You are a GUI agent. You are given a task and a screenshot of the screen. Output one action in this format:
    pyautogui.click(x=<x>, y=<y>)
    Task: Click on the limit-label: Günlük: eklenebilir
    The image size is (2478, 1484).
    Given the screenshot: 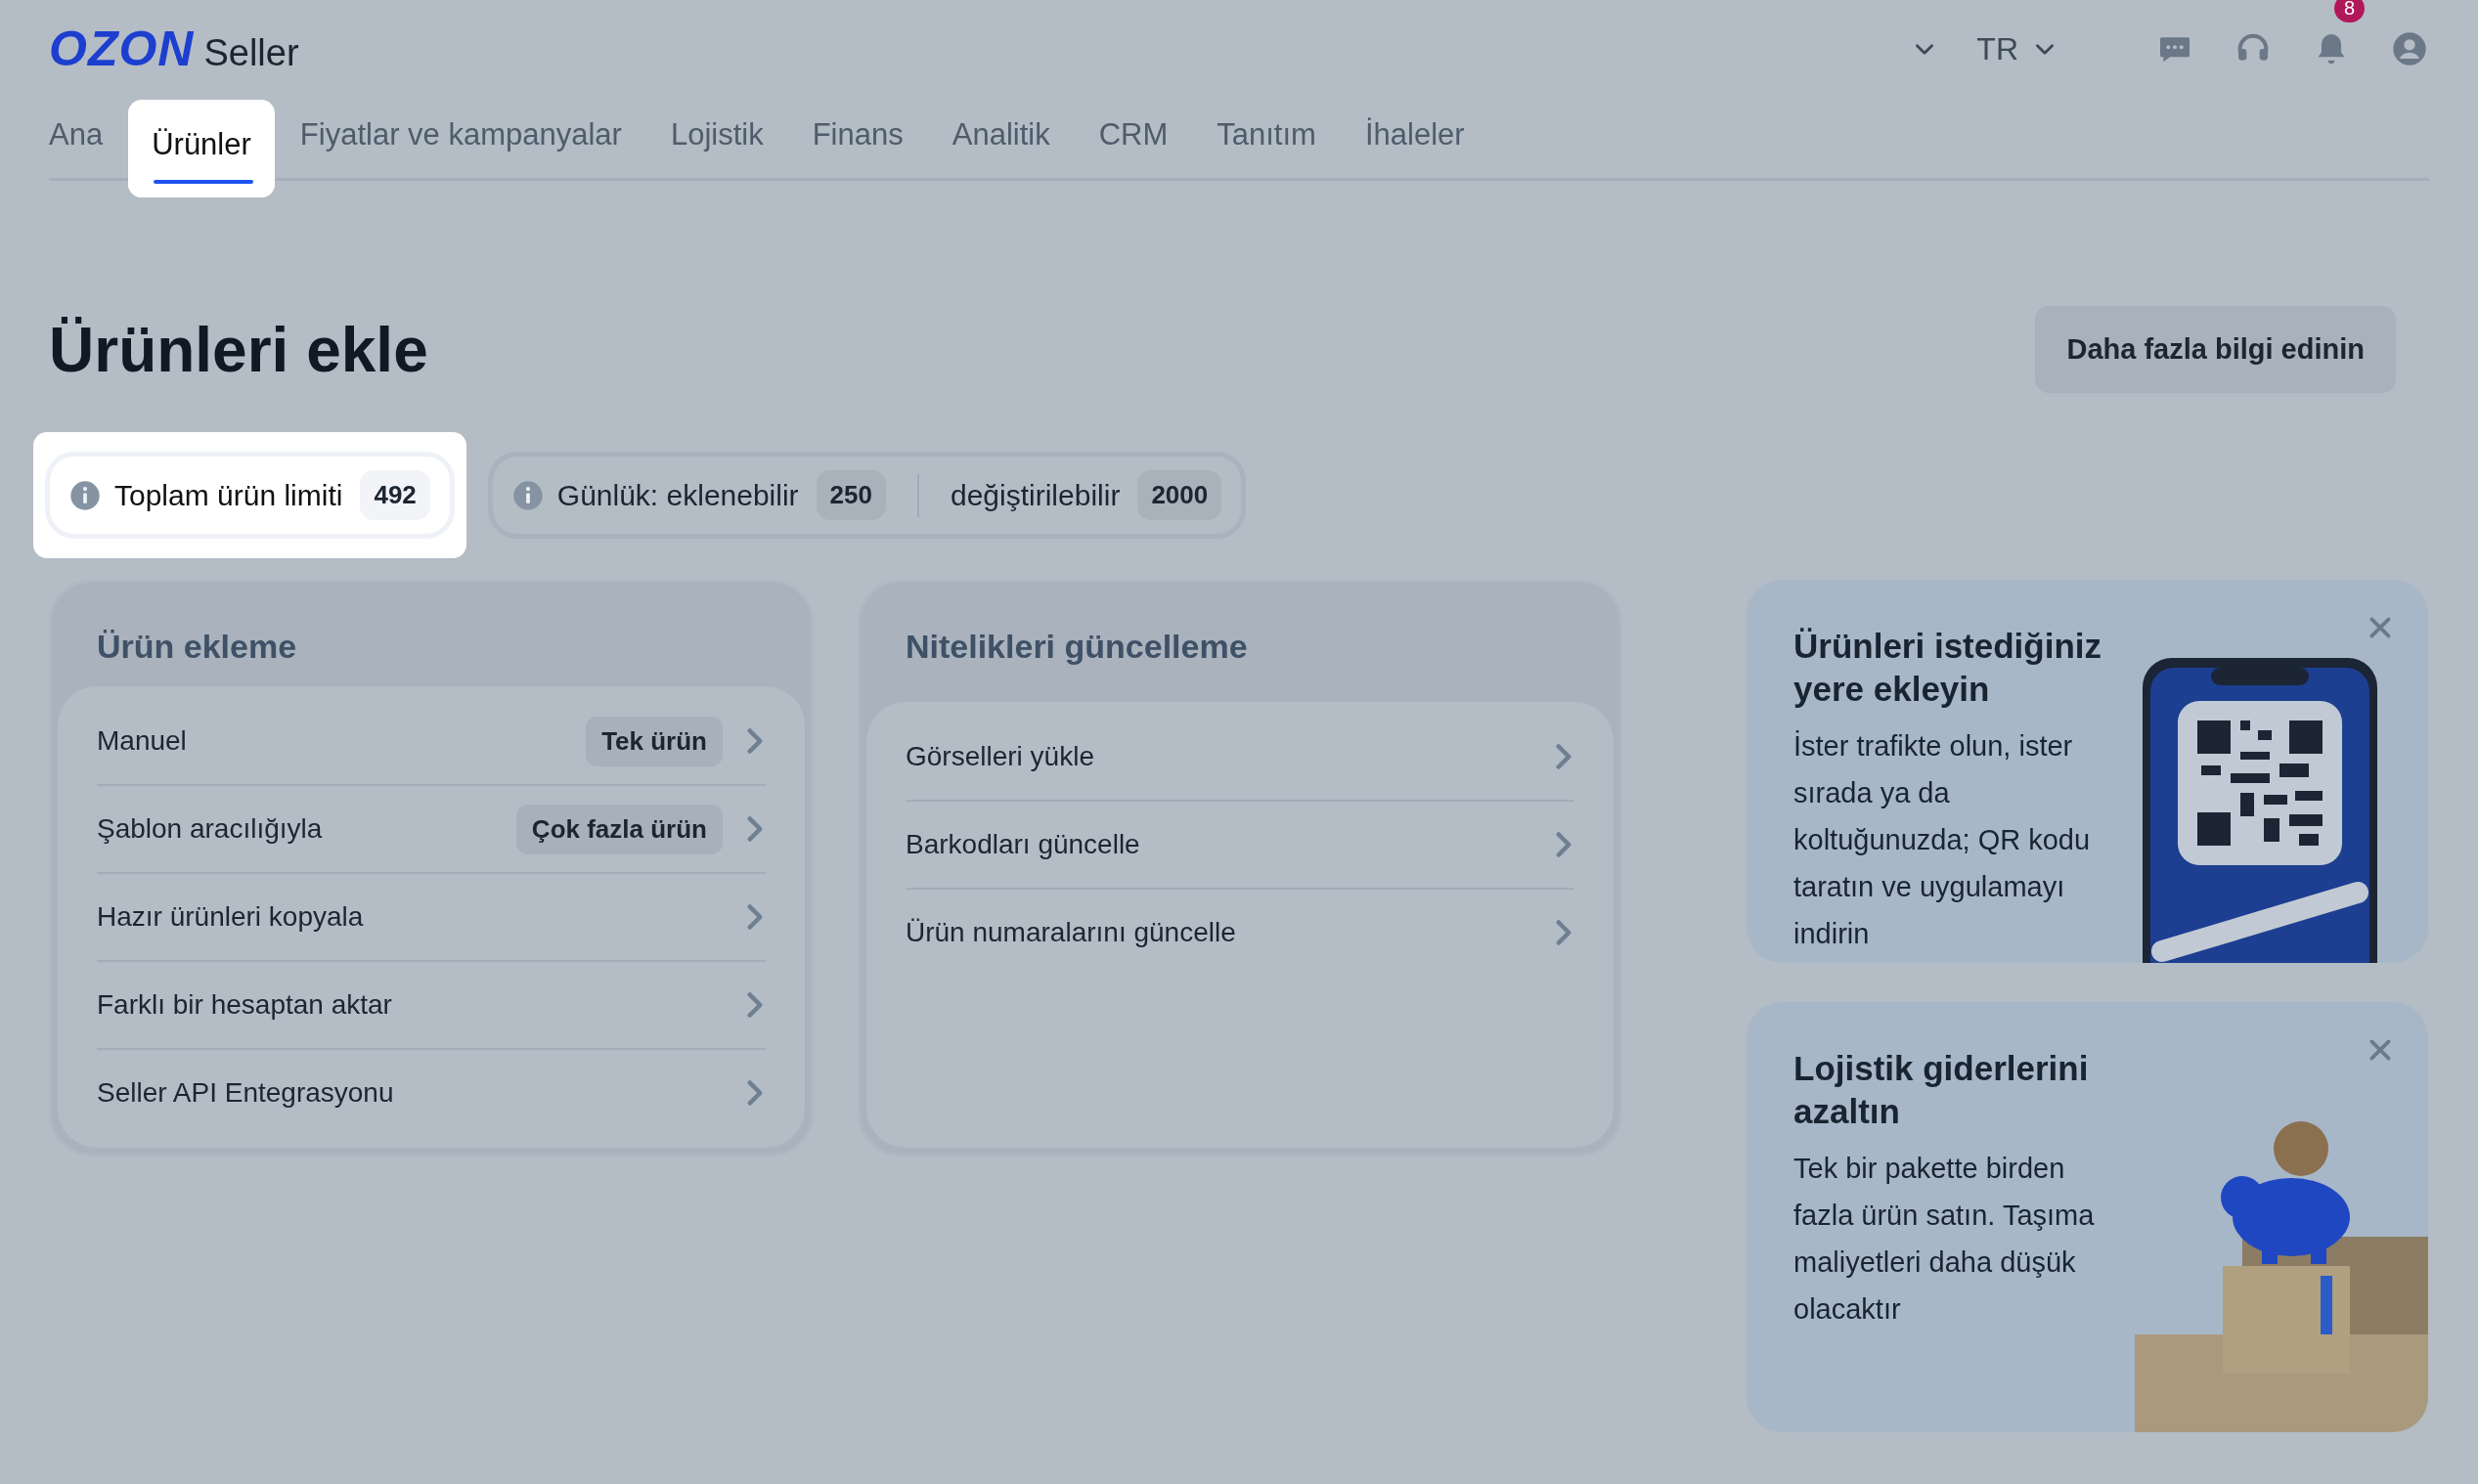 What is the action you would take?
    pyautogui.click(x=677, y=495)
    